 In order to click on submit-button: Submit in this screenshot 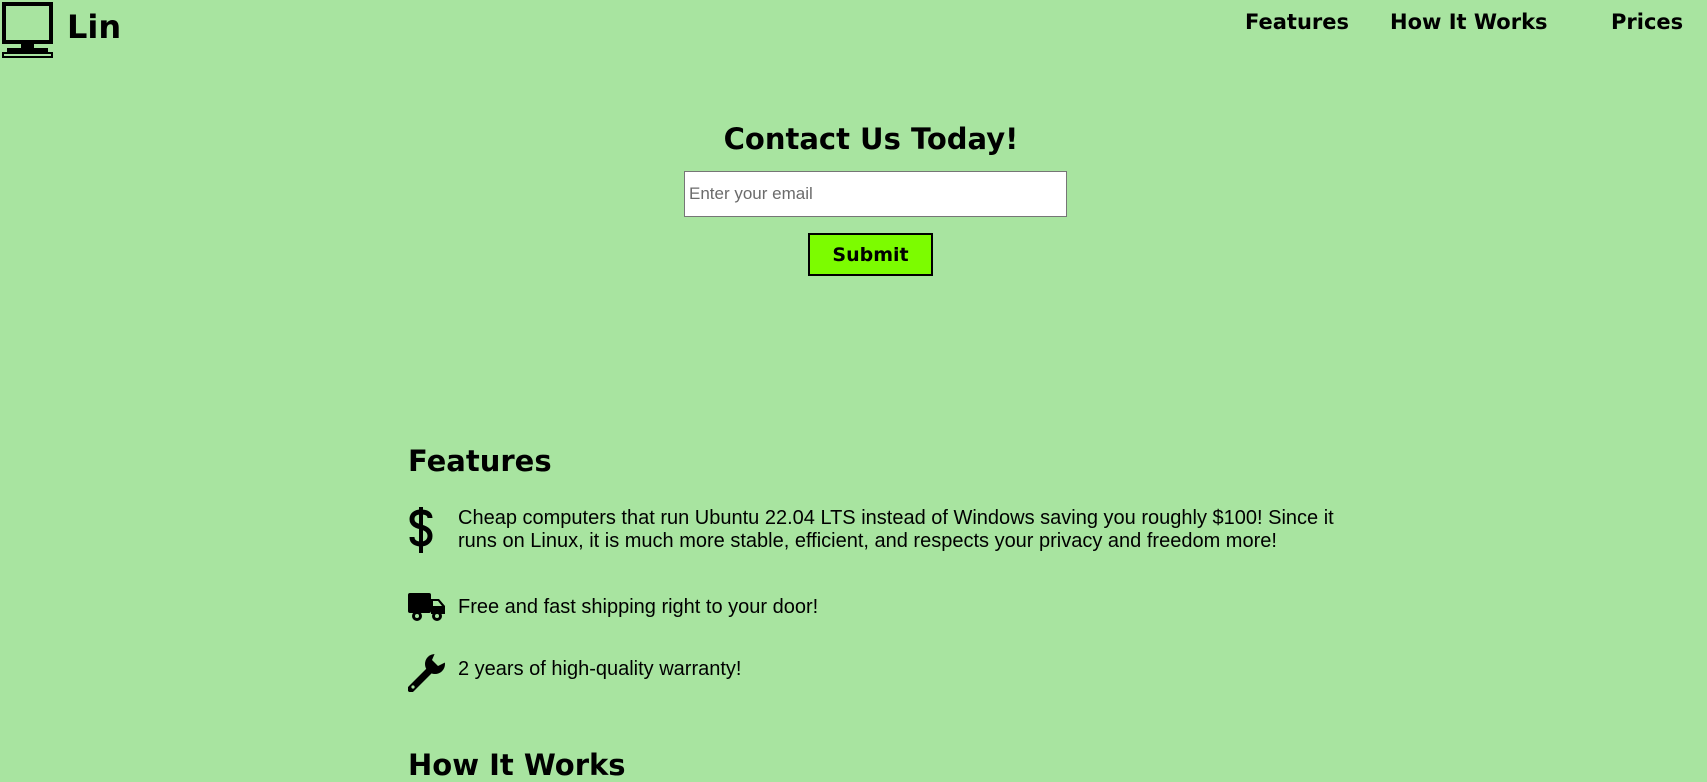, I will do `click(870, 254)`.